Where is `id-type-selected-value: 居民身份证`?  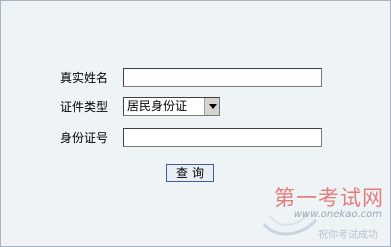
id-type-selected-value: 居民身份证 is located at coordinates (157, 106).